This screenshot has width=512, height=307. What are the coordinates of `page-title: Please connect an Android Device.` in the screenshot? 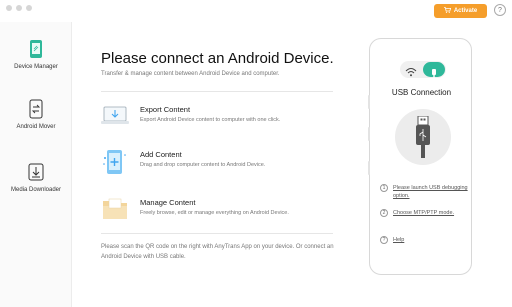 It's located at (217, 58).